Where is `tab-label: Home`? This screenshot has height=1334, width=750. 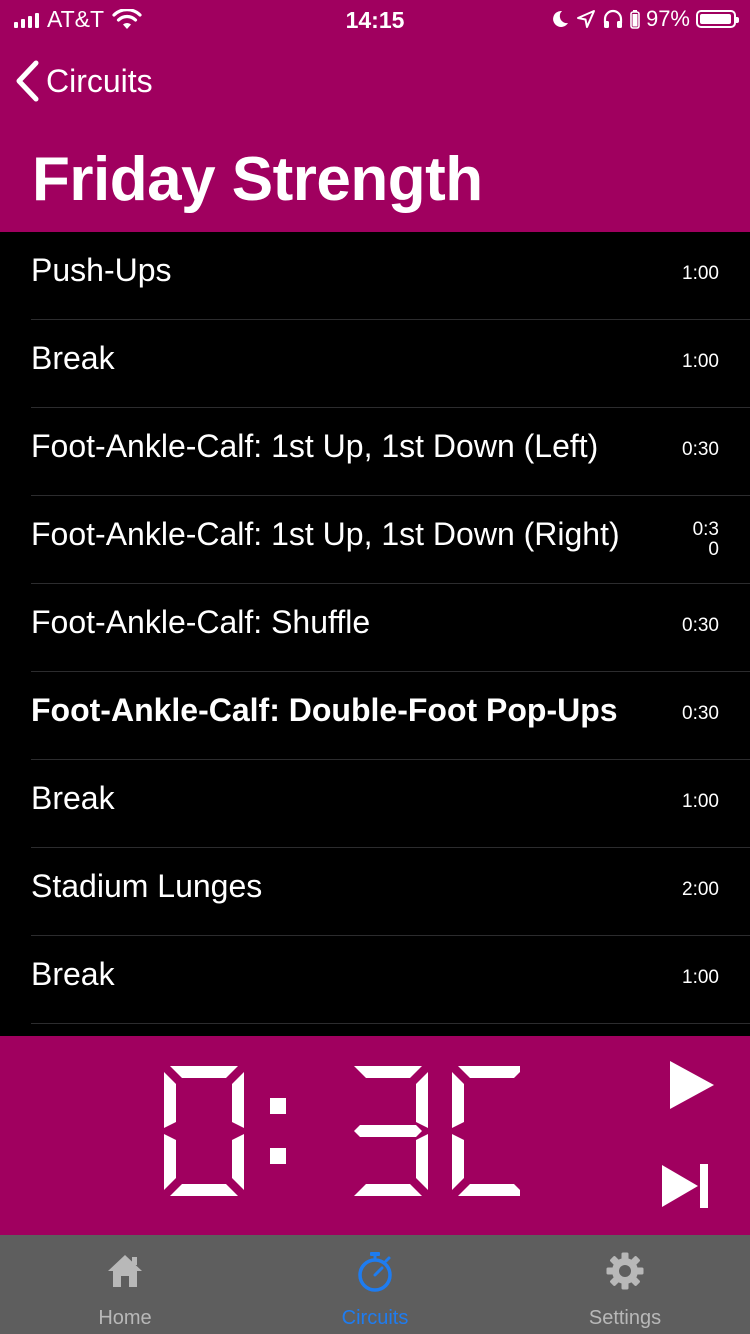
tab-label: Home is located at coordinates (125, 1318).